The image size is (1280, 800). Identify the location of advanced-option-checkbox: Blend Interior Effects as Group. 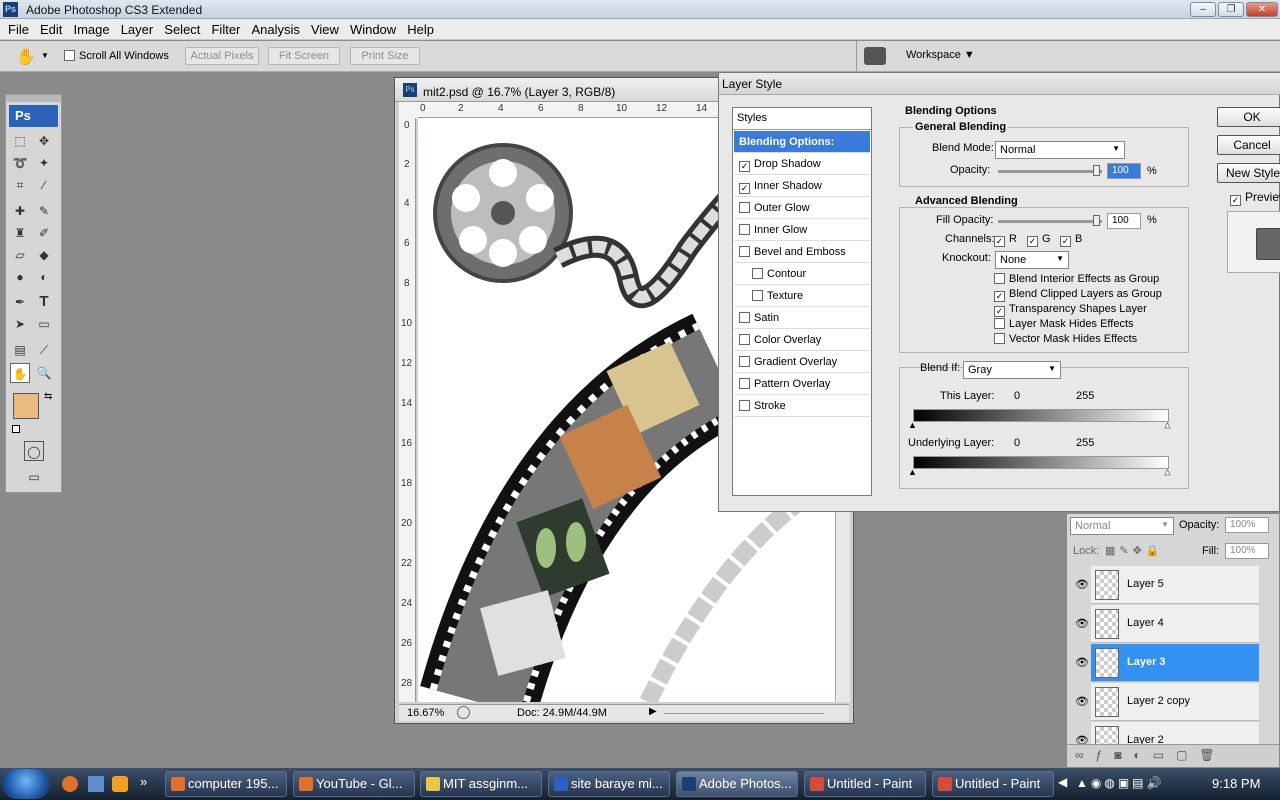
(1076, 279).